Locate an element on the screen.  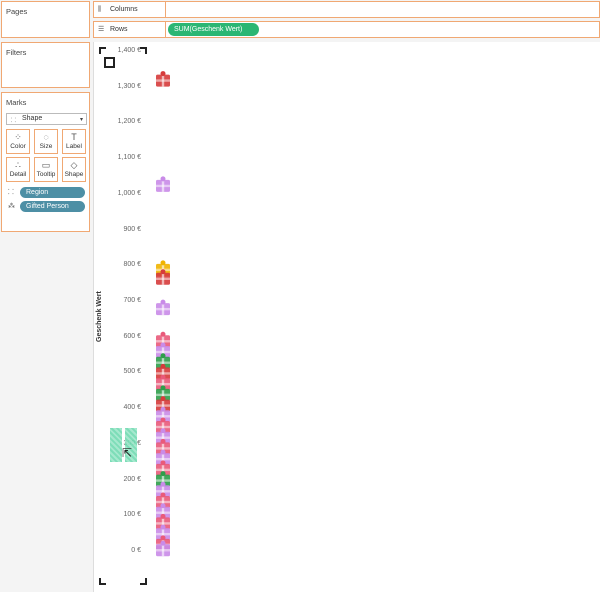
tooltip-icon: ▭ is located at coordinates (46, 165).